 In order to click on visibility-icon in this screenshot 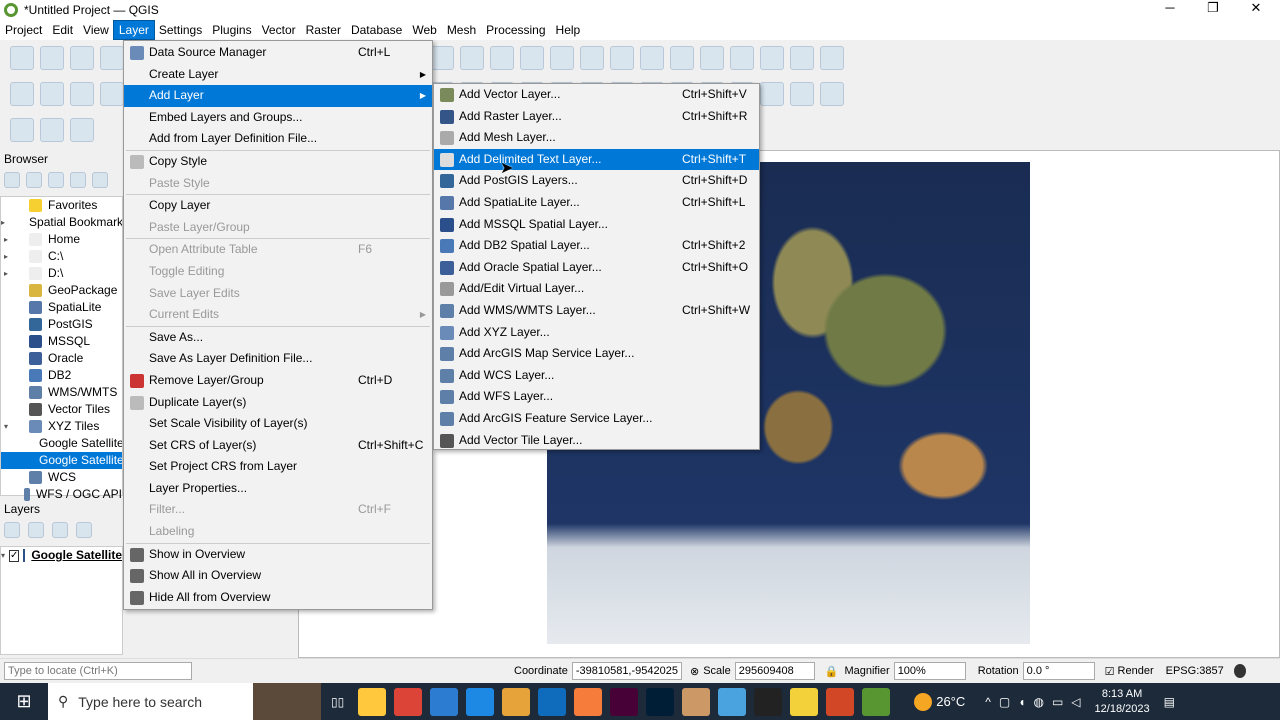, I will do `click(60, 530)`.